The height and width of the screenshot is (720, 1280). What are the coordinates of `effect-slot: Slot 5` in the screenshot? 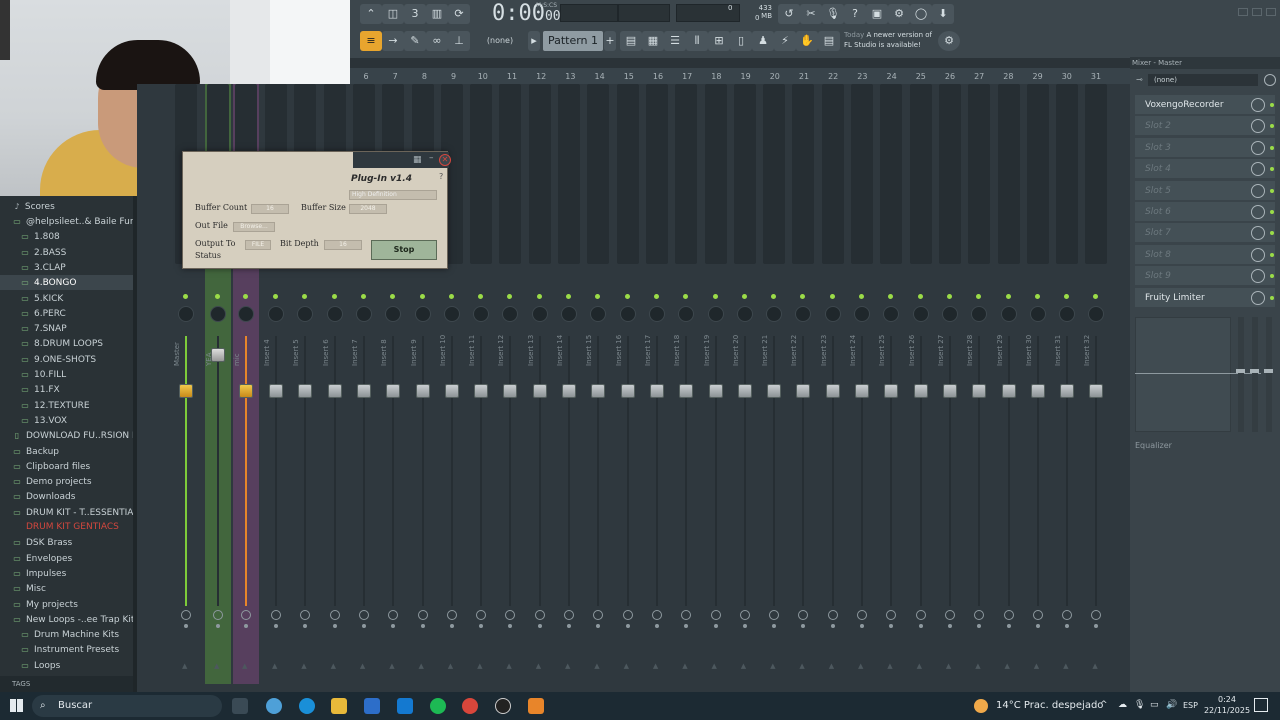 It's located at (1205, 189).